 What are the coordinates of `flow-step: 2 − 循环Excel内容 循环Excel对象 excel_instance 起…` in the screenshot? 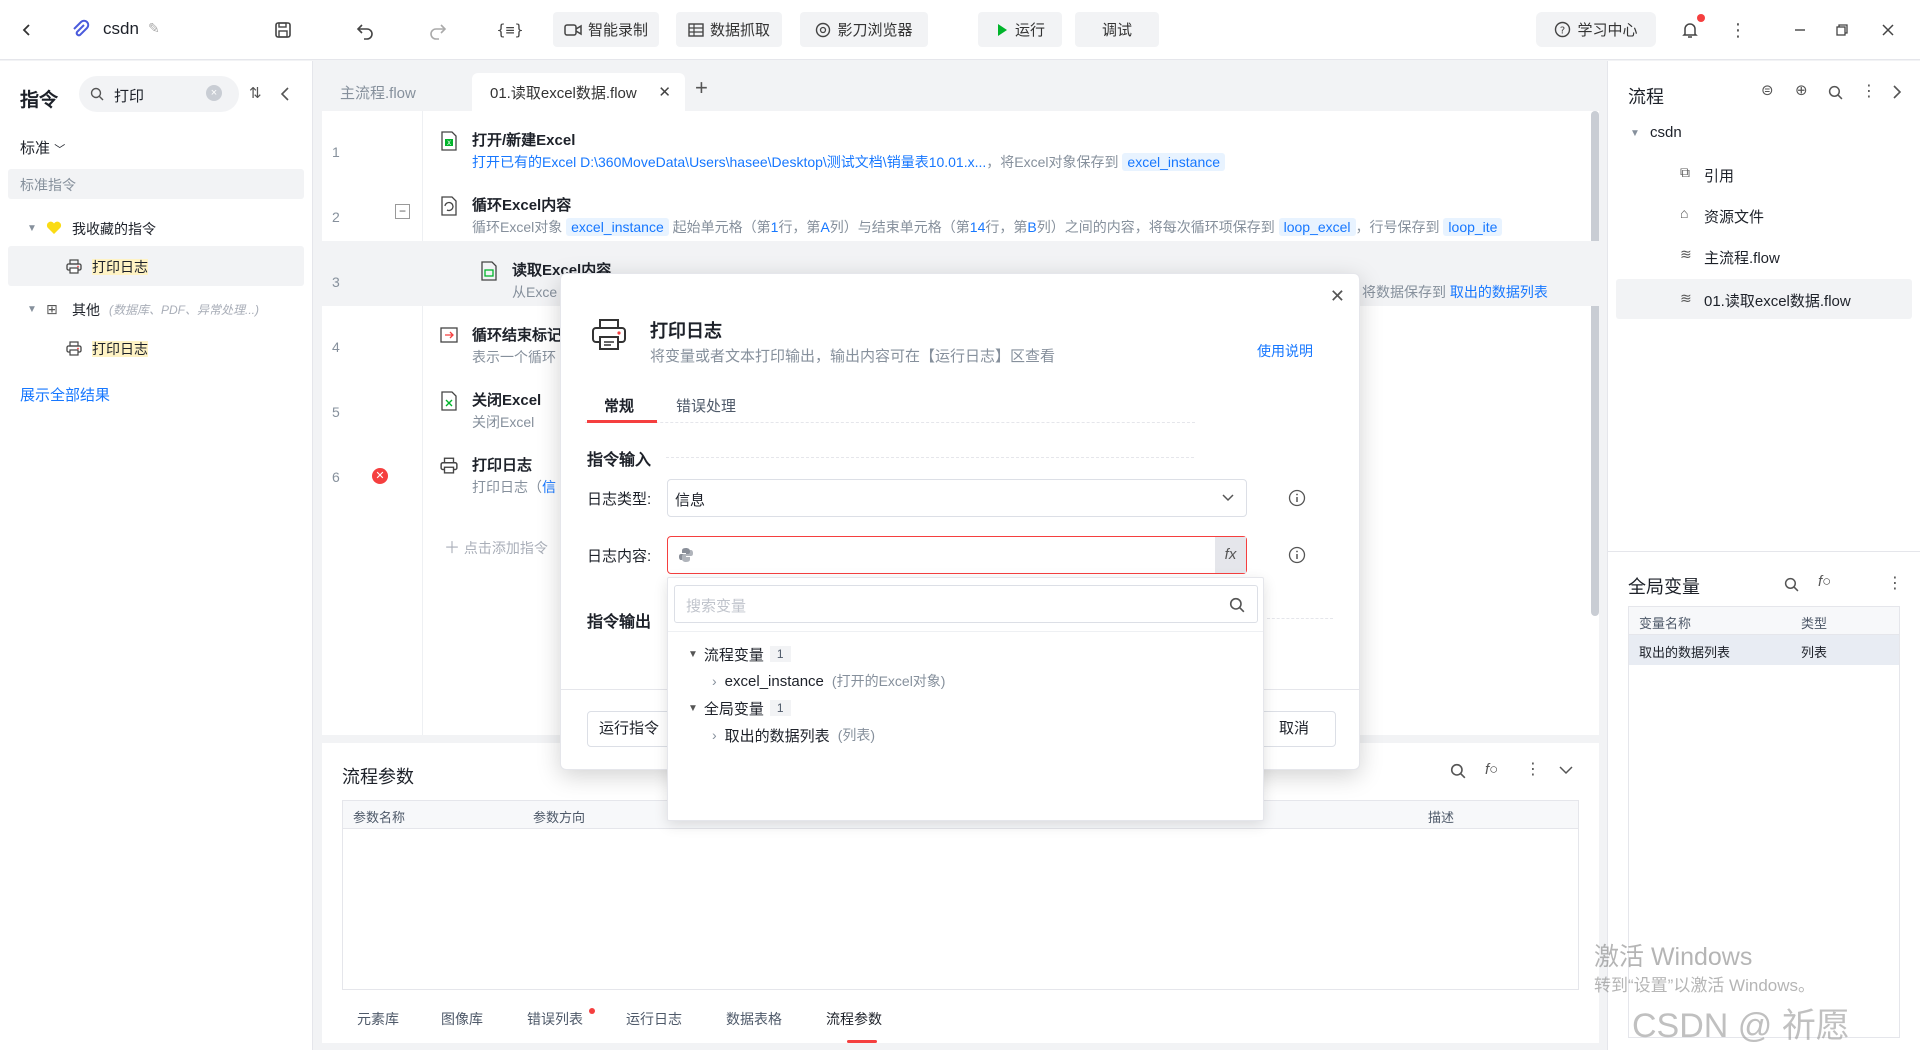 It's located at (960, 208).